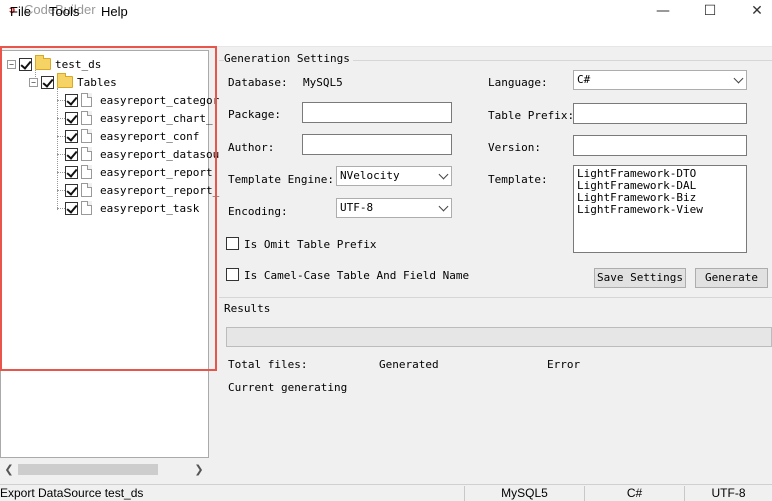 The height and width of the screenshot is (501, 772). I want to click on template-option: LightFramework-View, so click(660, 210).